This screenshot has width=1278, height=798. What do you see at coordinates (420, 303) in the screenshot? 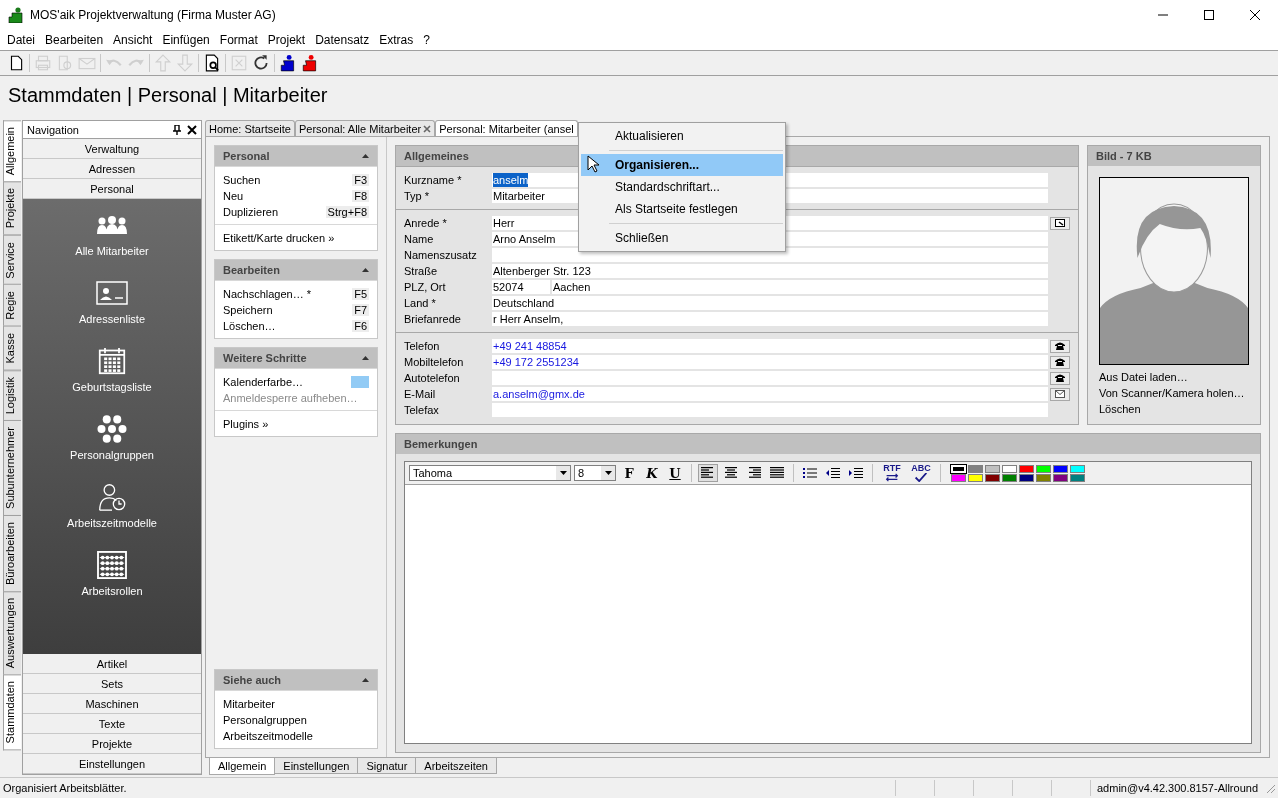
I see `field-label: Land *` at bounding box center [420, 303].